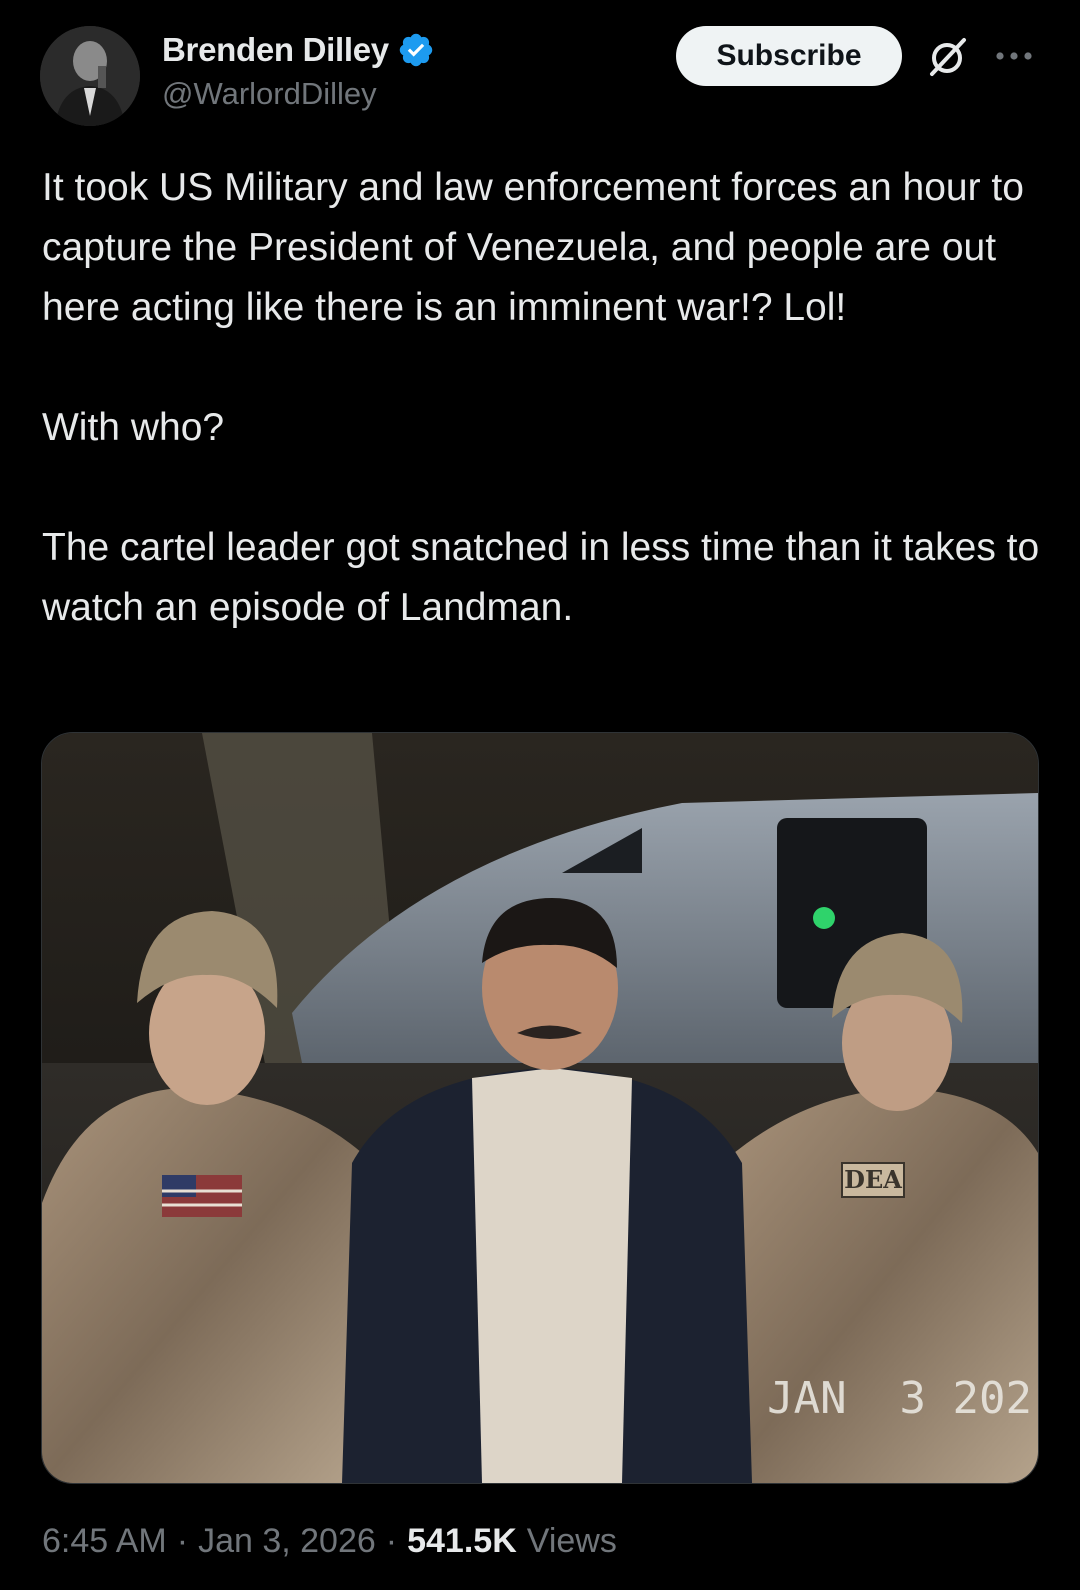 The height and width of the screenshot is (1590, 1080). What do you see at coordinates (948, 56) in the screenshot?
I see `grok-icon` at bounding box center [948, 56].